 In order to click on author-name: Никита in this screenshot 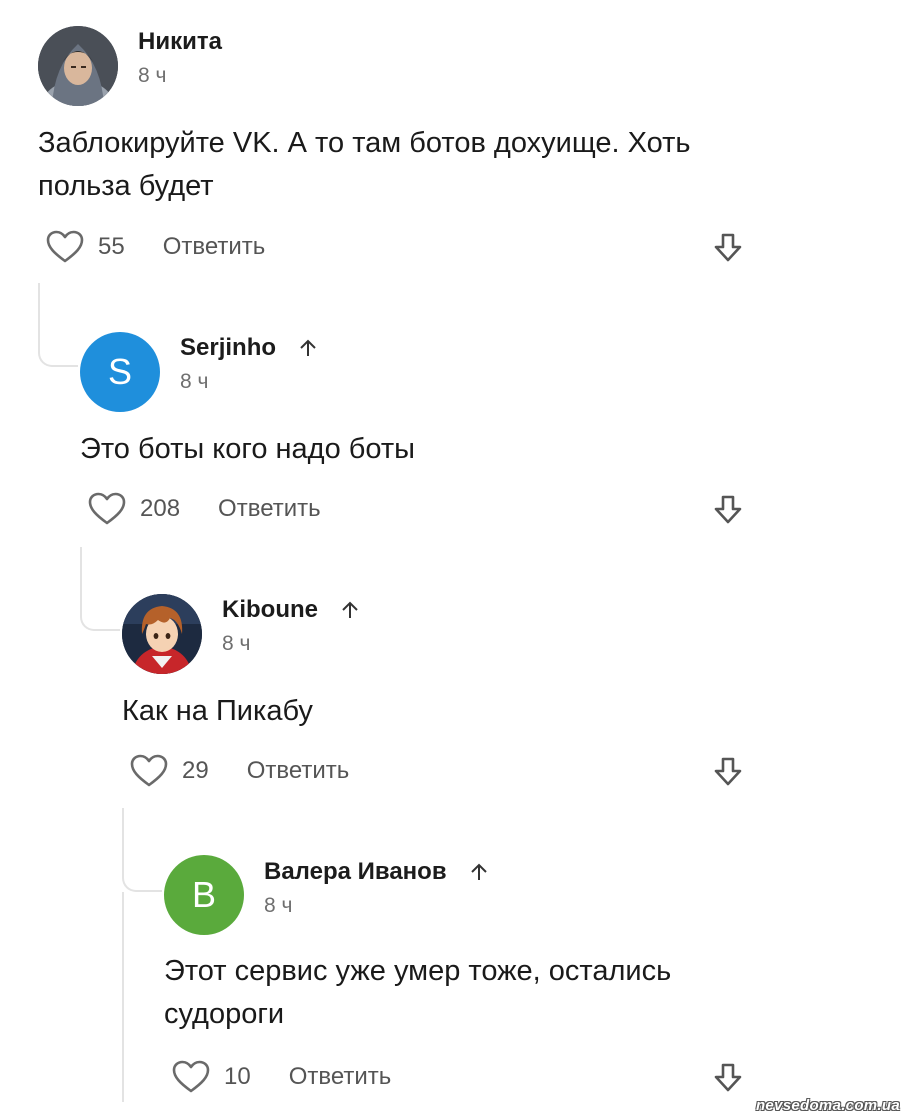, I will do `click(180, 42)`.